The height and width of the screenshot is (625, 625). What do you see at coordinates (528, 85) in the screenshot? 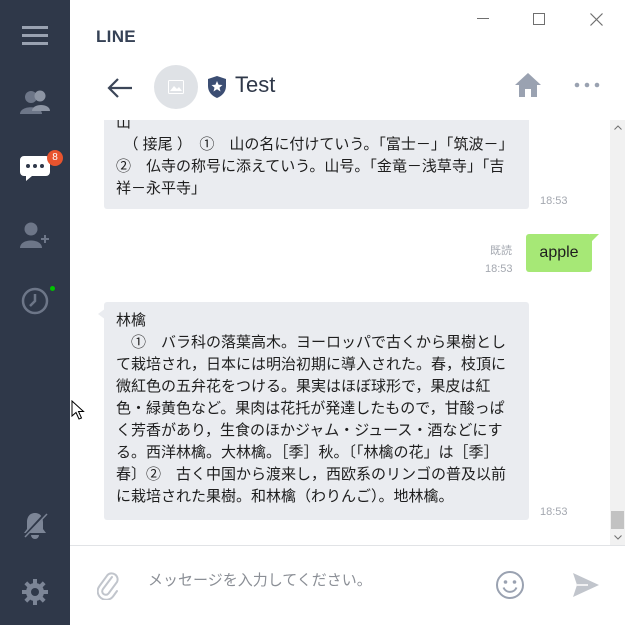
I see `home-icon` at bounding box center [528, 85].